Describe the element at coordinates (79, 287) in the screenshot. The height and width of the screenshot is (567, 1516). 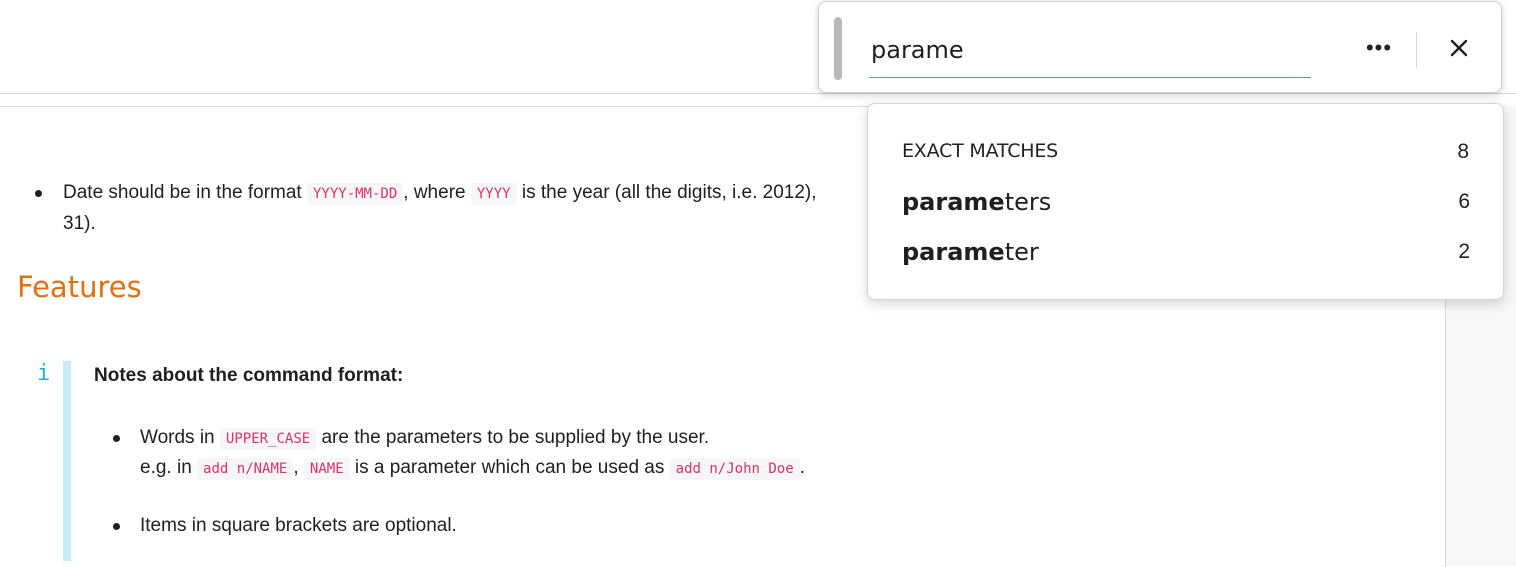
I see `section-heading-features: Features` at that location.